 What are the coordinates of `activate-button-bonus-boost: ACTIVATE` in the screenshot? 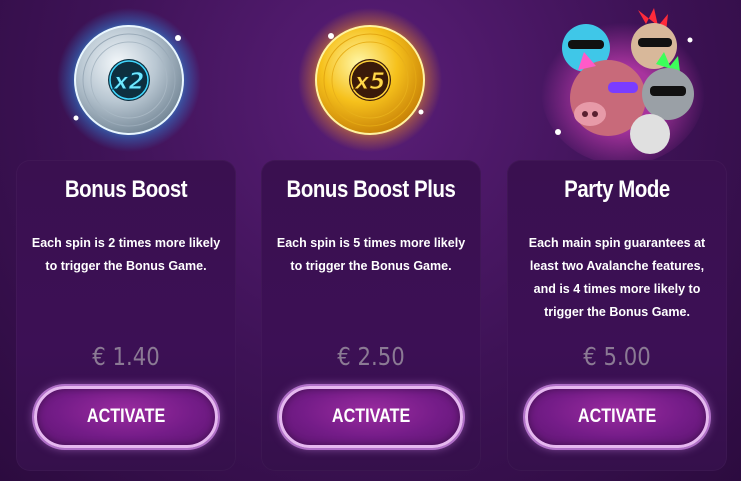 It's located at (126, 417).